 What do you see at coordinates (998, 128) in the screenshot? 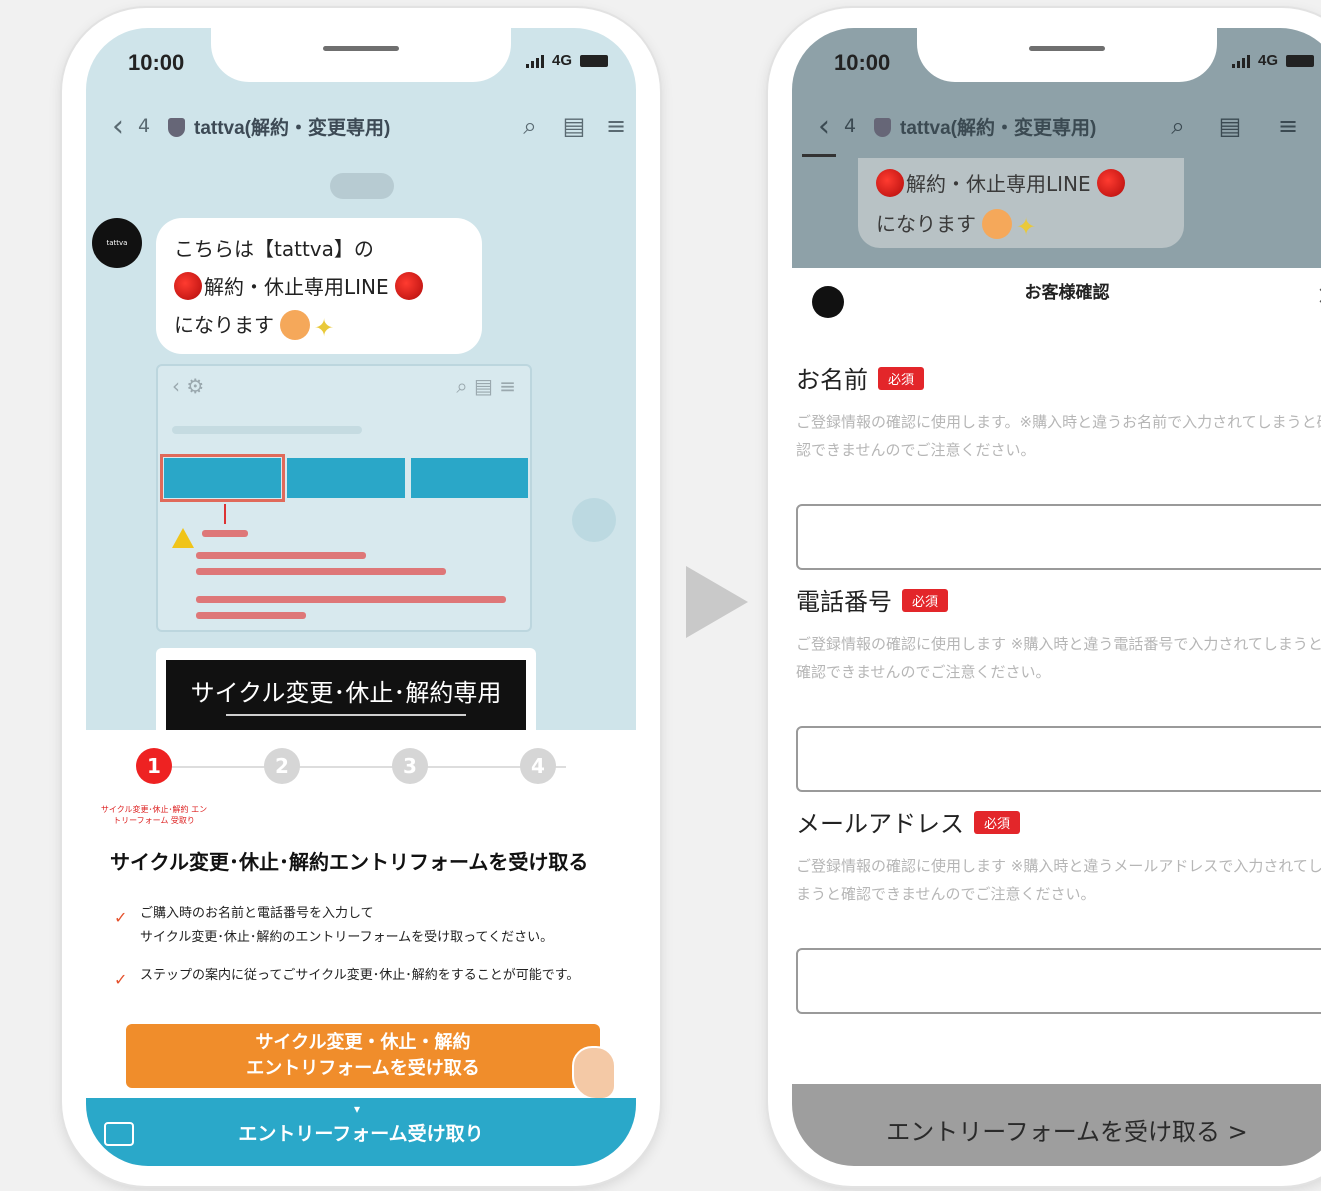
I see `chat-title: tattva(解約・変更専用)` at bounding box center [998, 128].